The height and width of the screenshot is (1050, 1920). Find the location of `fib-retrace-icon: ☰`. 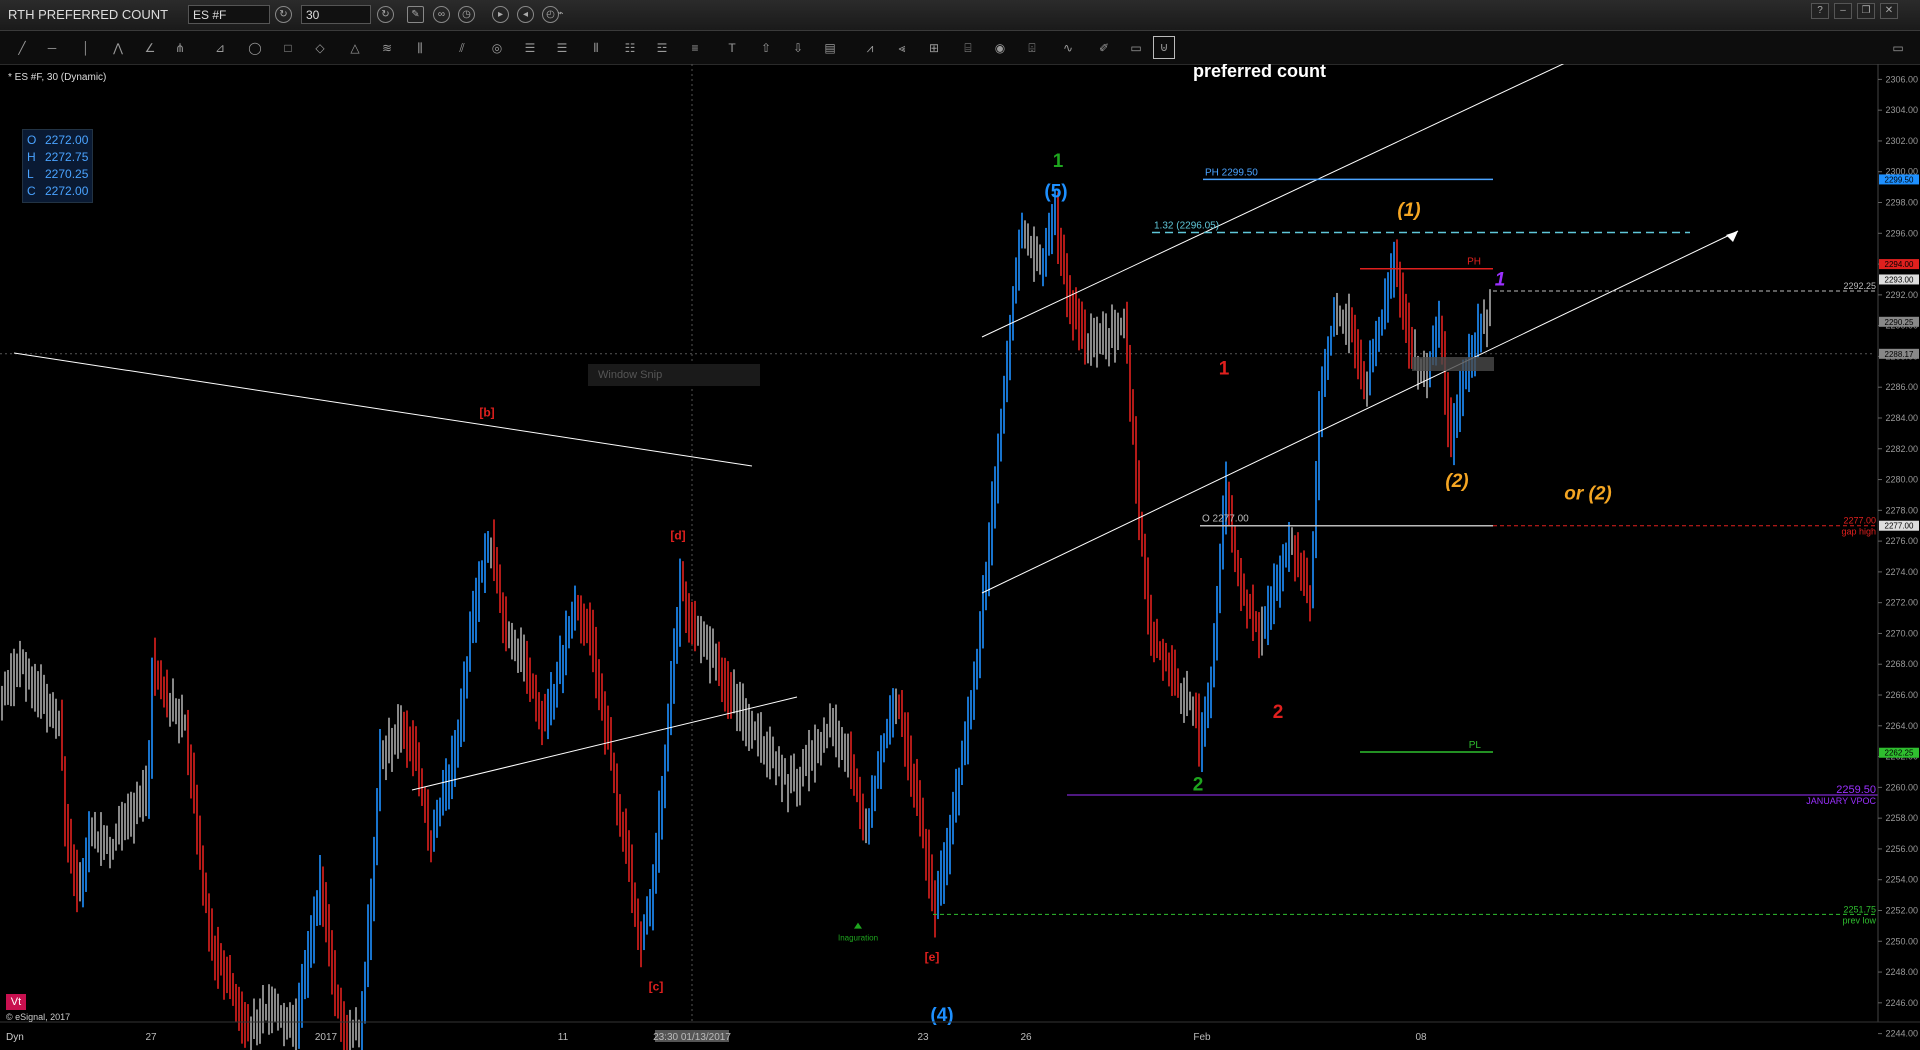

fib-retrace-icon: ☰ is located at coordinates (530, 48).